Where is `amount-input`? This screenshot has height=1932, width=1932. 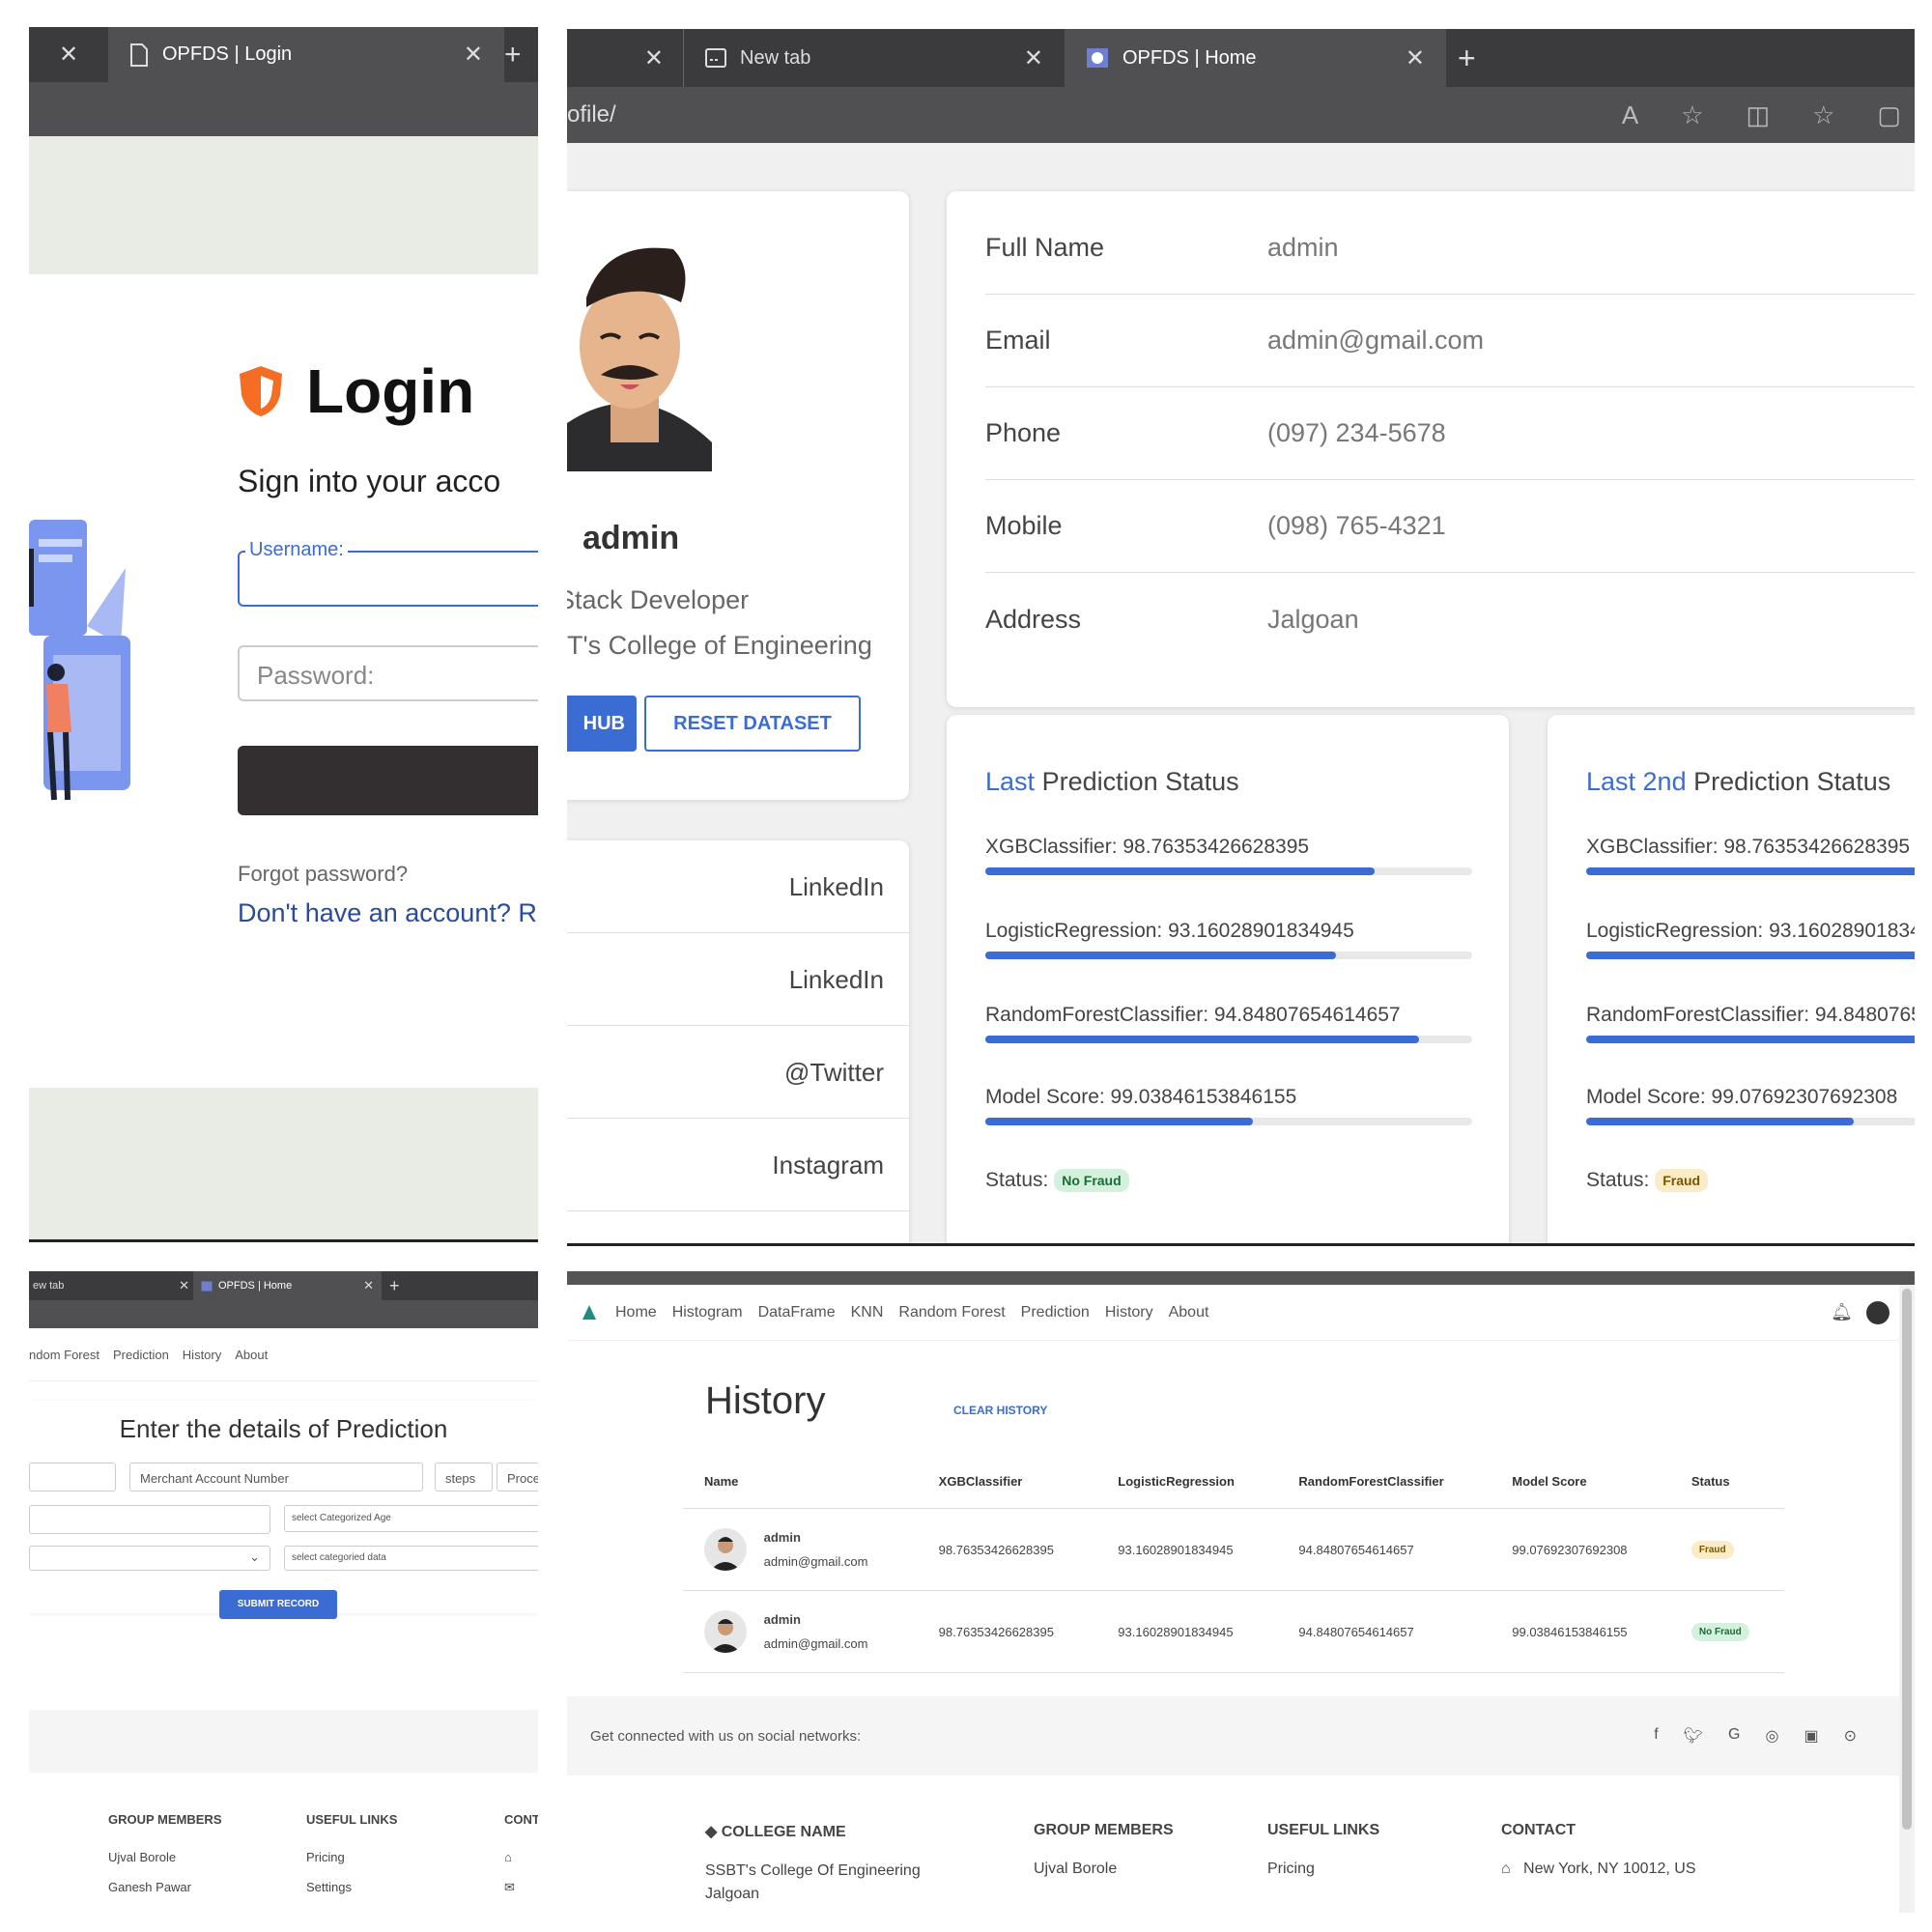 amount-input is located at coordinates (72, 1477).